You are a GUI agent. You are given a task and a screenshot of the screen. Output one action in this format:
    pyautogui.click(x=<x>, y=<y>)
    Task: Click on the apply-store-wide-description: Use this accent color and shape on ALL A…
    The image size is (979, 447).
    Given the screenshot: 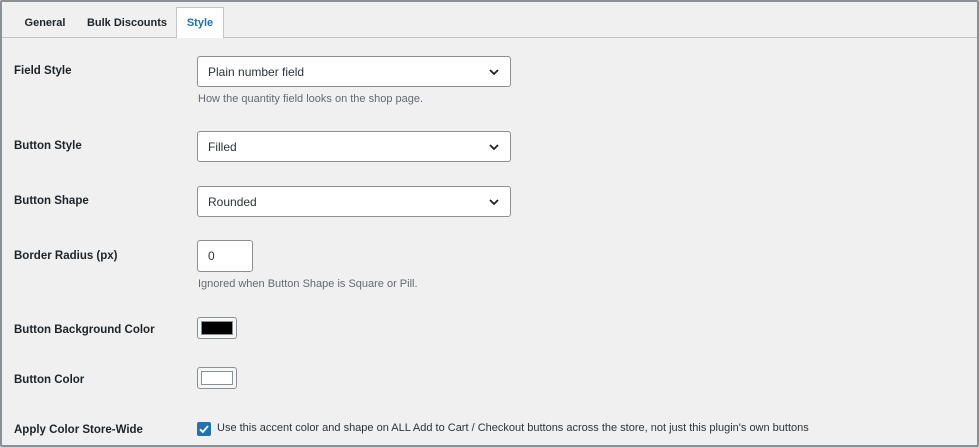 What is the action you would take?
    pyautogui.click(x=513, y=428)
    